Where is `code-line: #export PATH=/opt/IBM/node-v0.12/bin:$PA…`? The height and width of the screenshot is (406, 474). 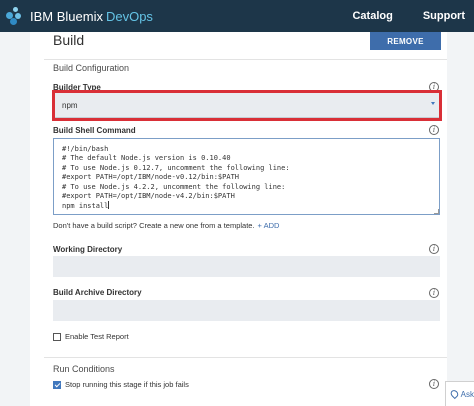 code-line: #export PATH=/opt/IBM/node-v0.12/bin:$PA… is located at coordinates (151, 177).